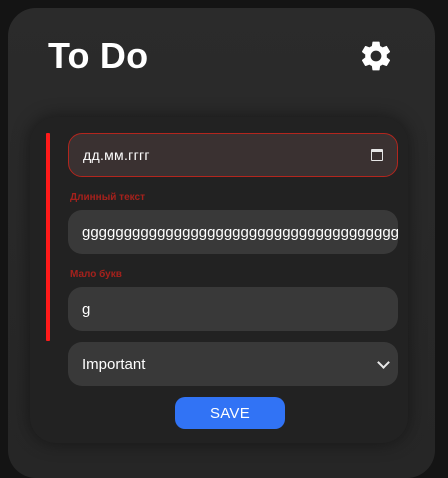  I want to click on short-error-message: Мало букв, so click(96, 274).